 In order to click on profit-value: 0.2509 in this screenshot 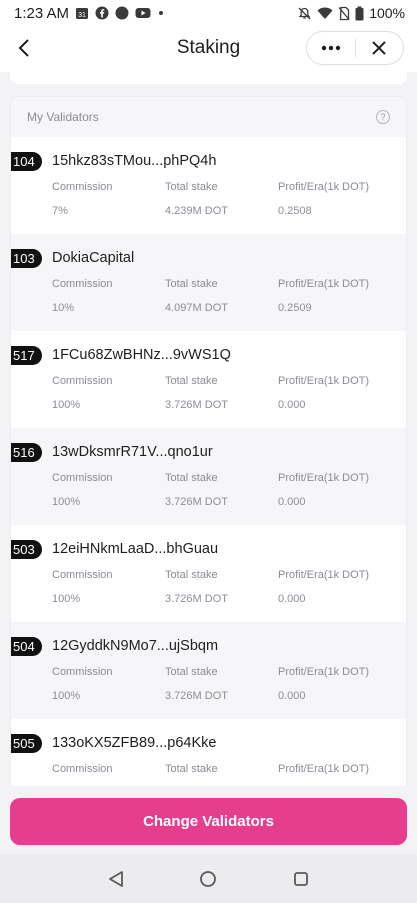, I will do `click(295, 308)`.